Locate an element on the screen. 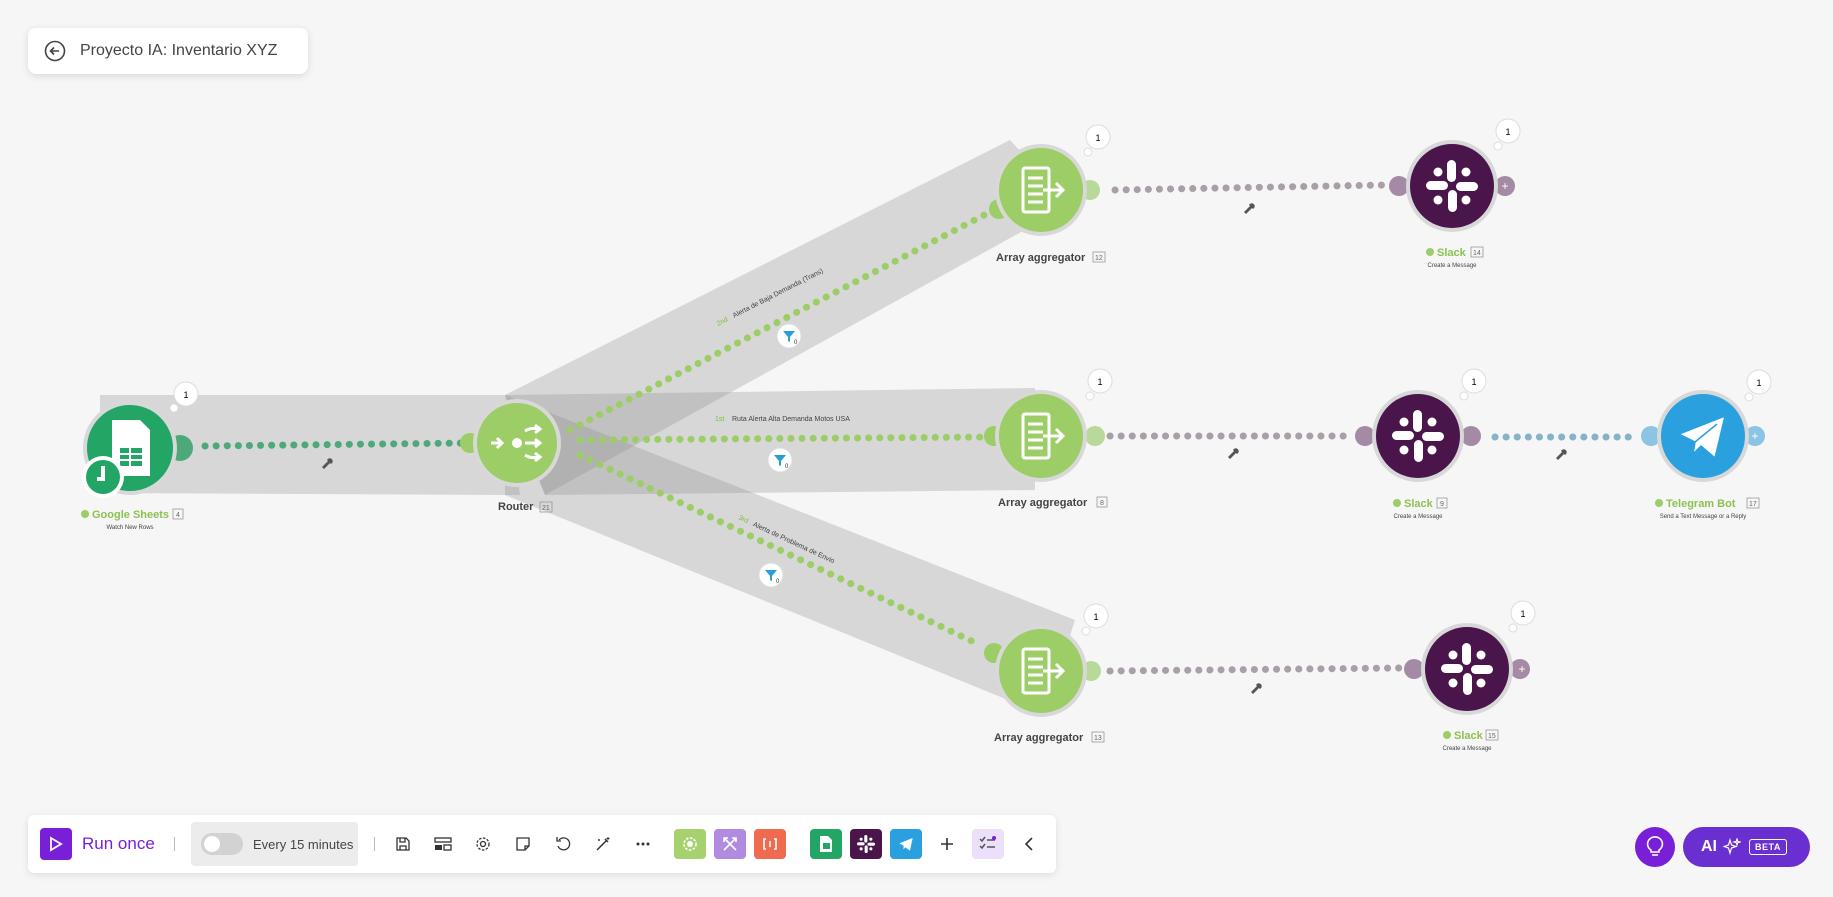 The image size is (1833, 897). undo-button is located at coordinates (563, 844).